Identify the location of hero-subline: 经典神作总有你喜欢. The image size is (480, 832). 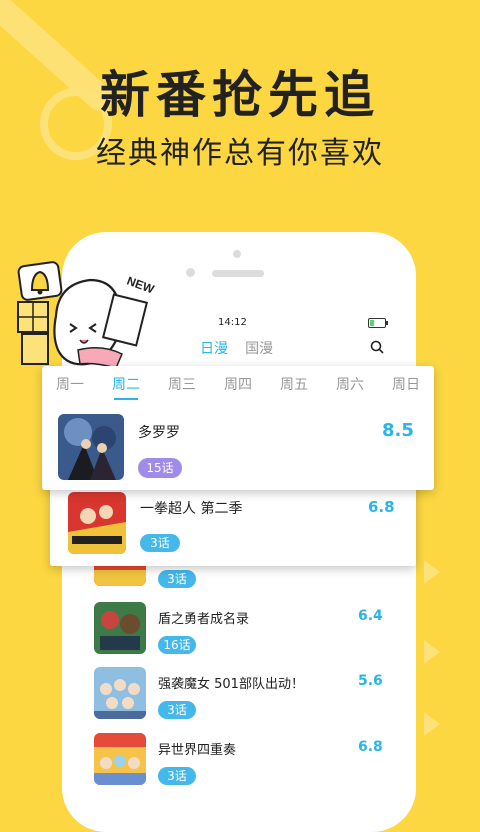
(240, 153).